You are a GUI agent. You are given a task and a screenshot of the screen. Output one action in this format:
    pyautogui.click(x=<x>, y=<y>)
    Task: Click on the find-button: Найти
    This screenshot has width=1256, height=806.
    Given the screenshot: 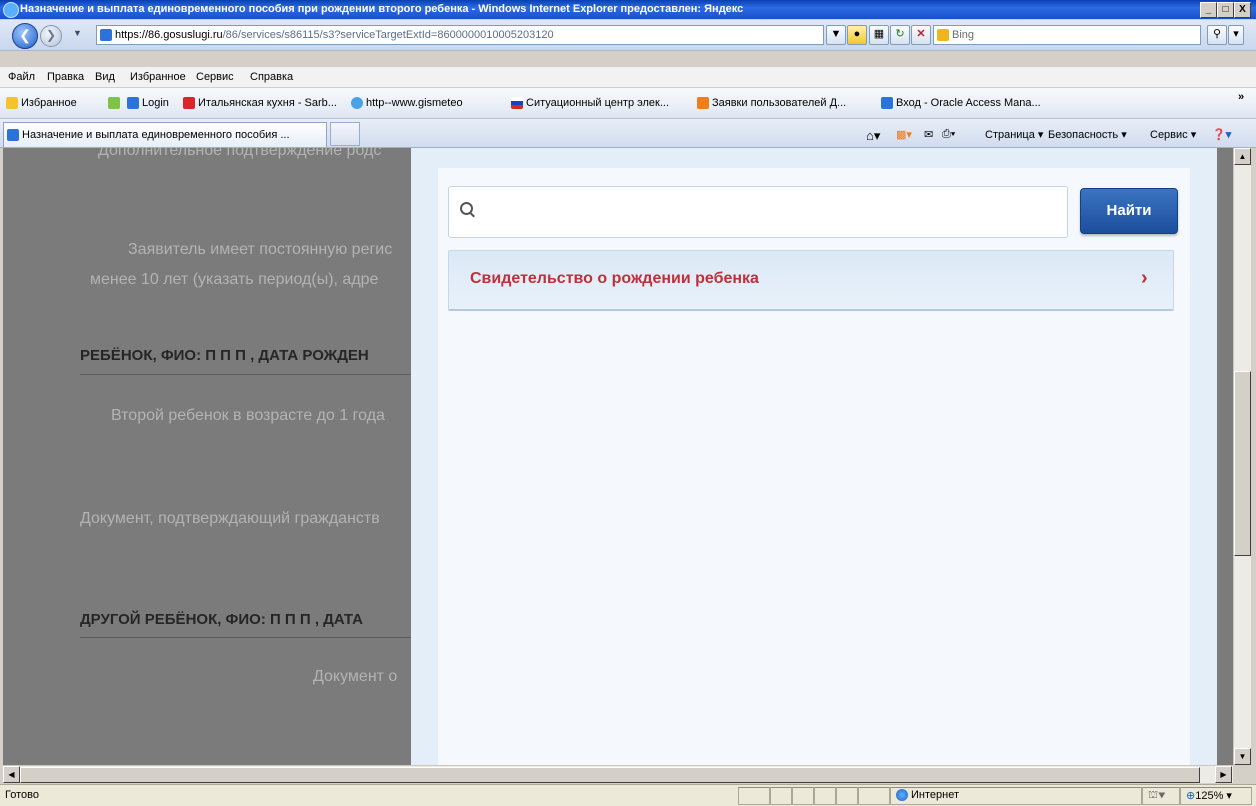 What is the action you would take?
    pyautogui.click(x=1129, y=211)
    